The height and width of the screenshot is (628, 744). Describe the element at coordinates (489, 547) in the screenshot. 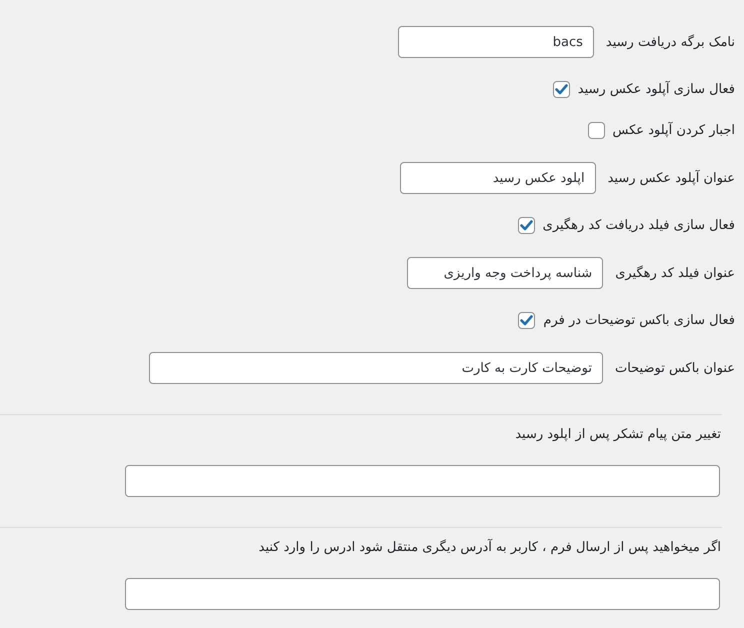

I see `field-label: اگر میخواهید پس از ارسال فرم ، کاربر به آدرس دیگری منتقل شود ادرس را وارد کنید` at that location.